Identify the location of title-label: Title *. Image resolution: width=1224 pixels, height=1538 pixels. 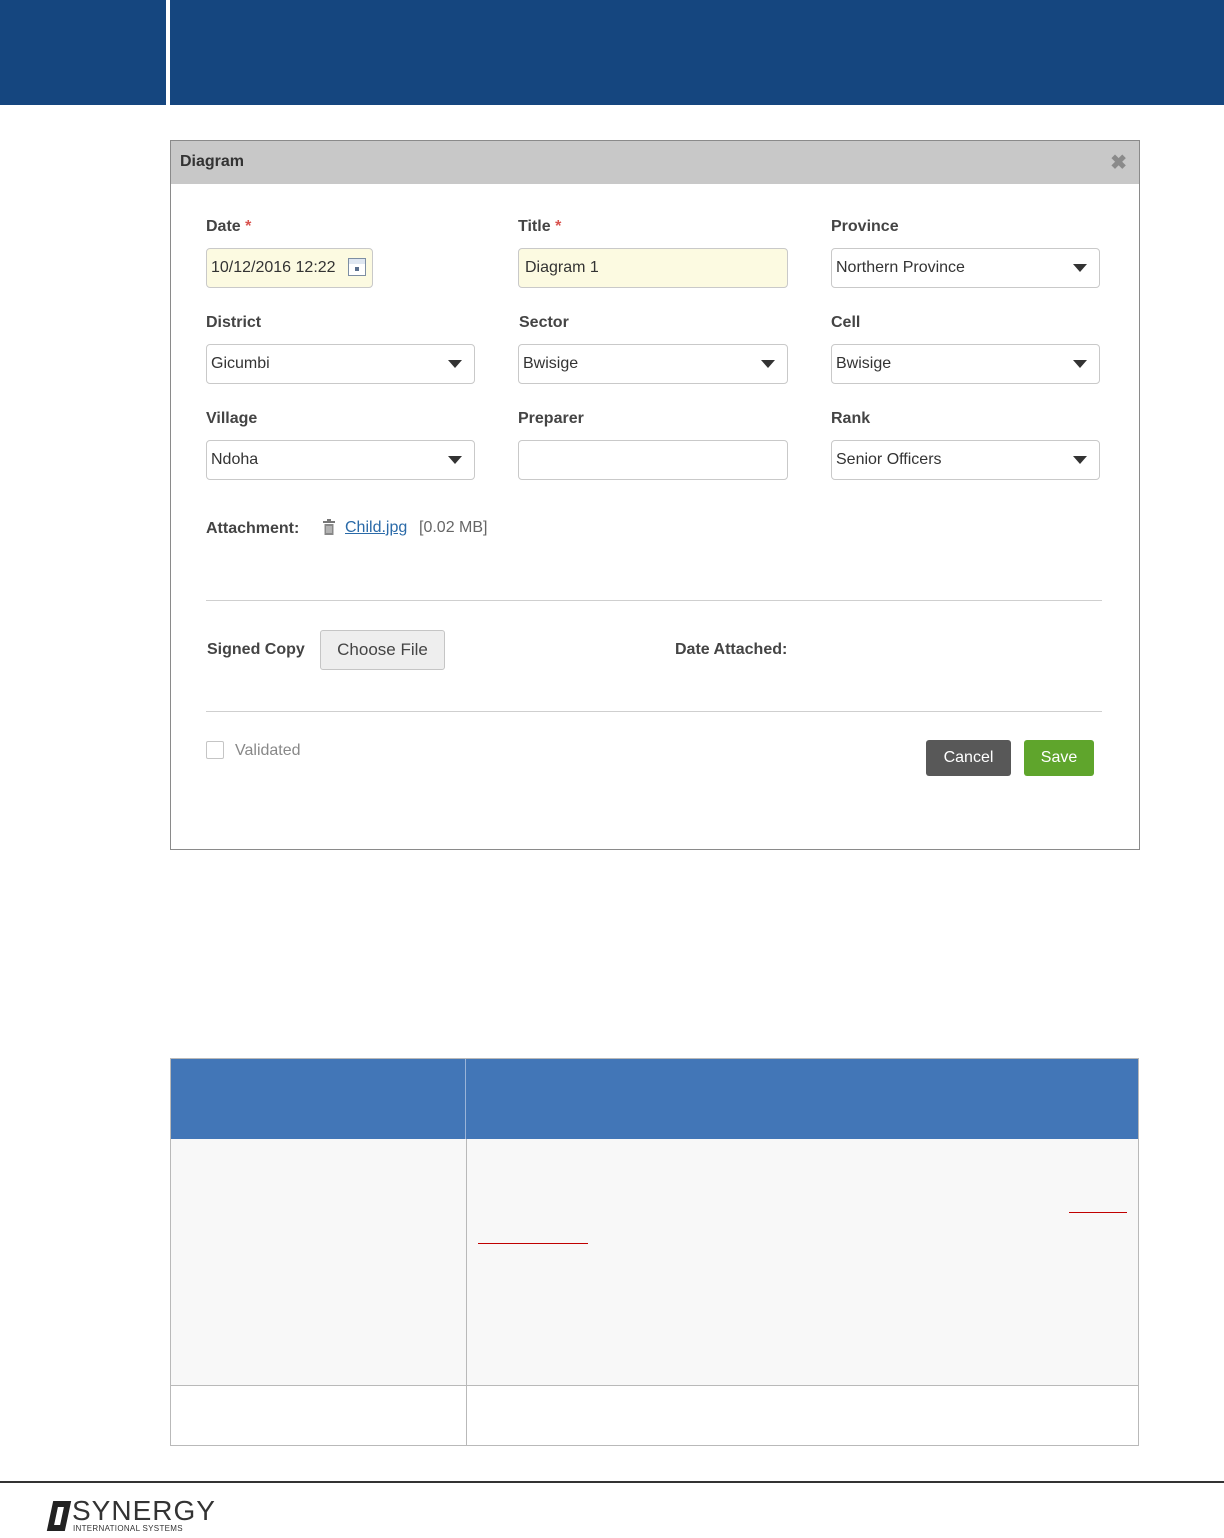
(539, 227).